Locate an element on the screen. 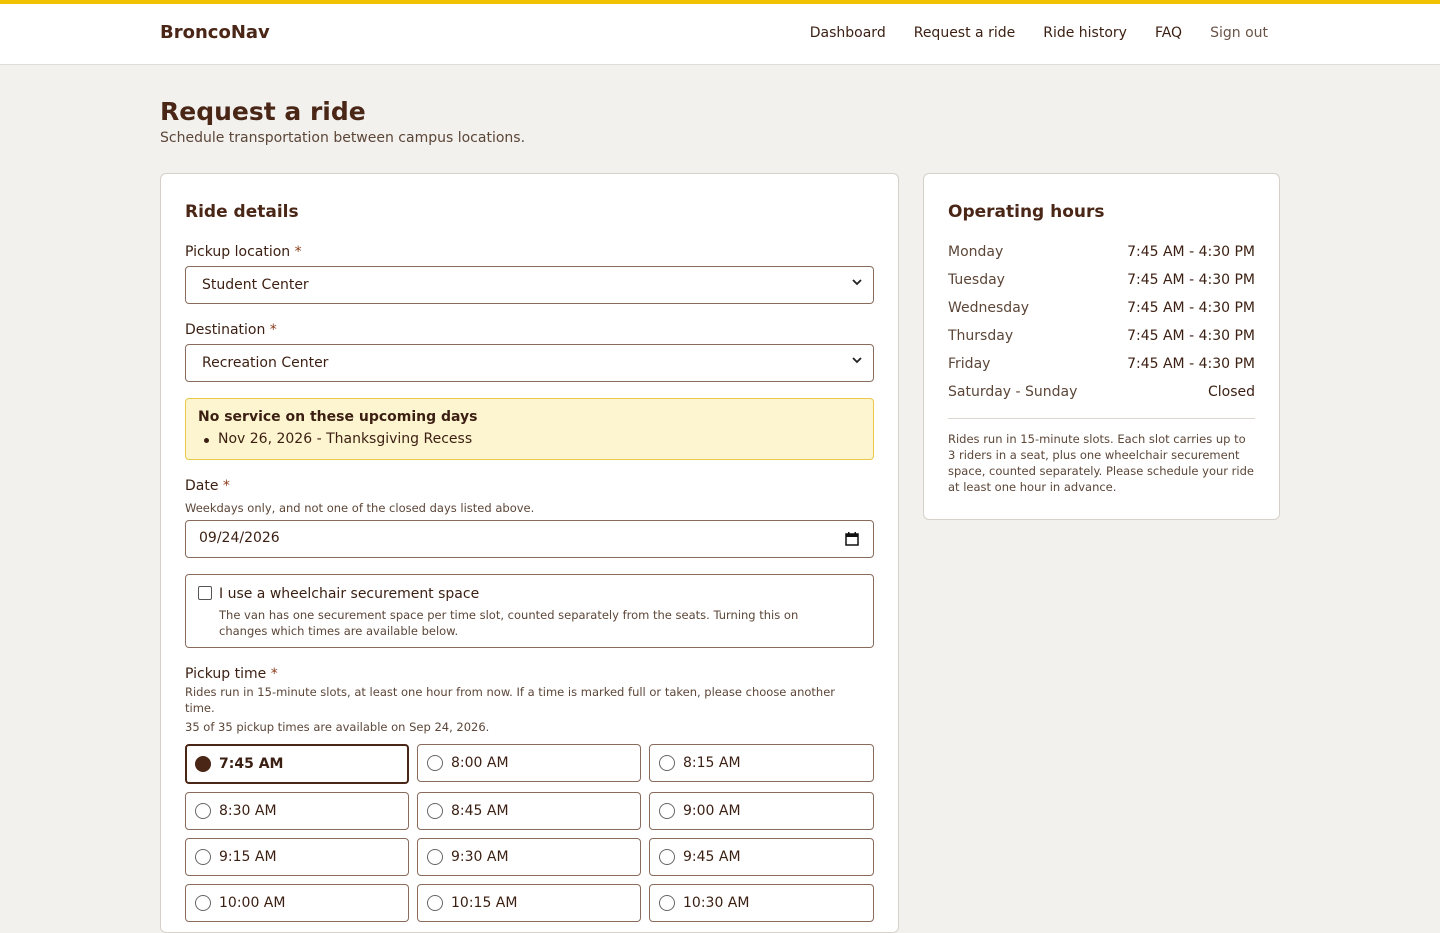  page-title: Request a ride is located at coordinates (263, 111).